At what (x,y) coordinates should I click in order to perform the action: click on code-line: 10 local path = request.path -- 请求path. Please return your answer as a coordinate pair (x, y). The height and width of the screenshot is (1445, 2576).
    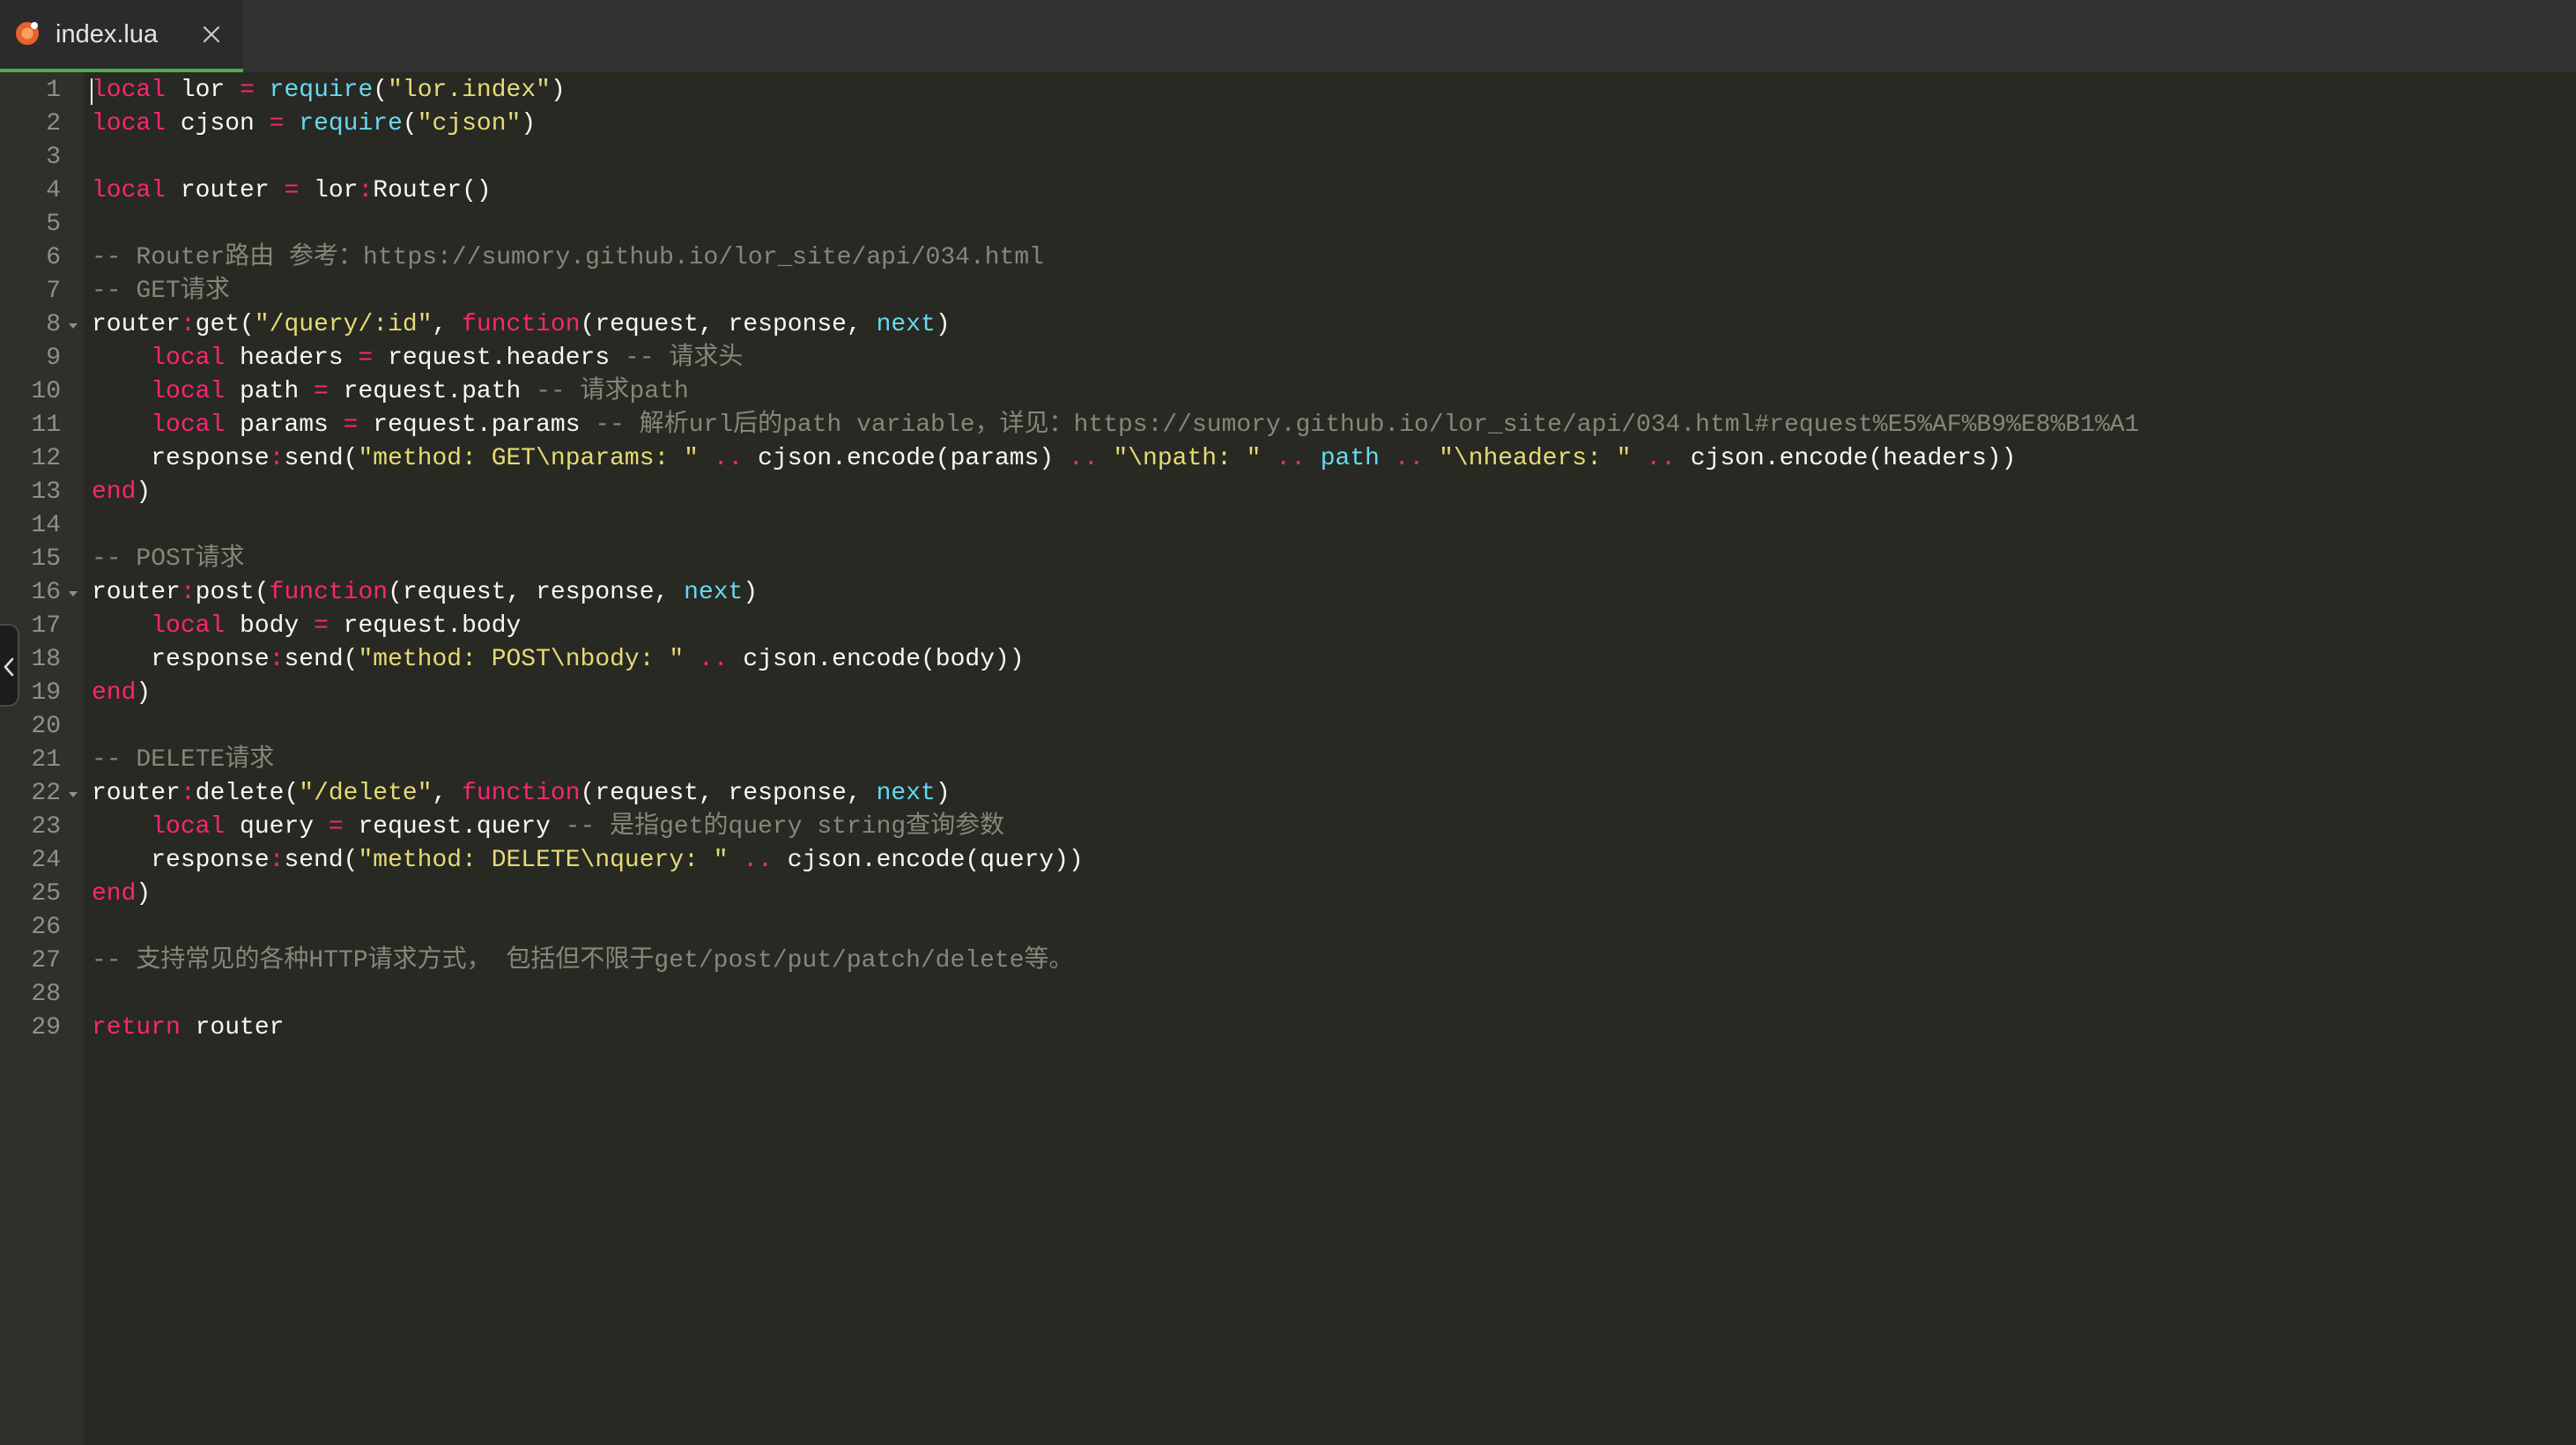
    Looking at the image, I should click on (1288, 392).